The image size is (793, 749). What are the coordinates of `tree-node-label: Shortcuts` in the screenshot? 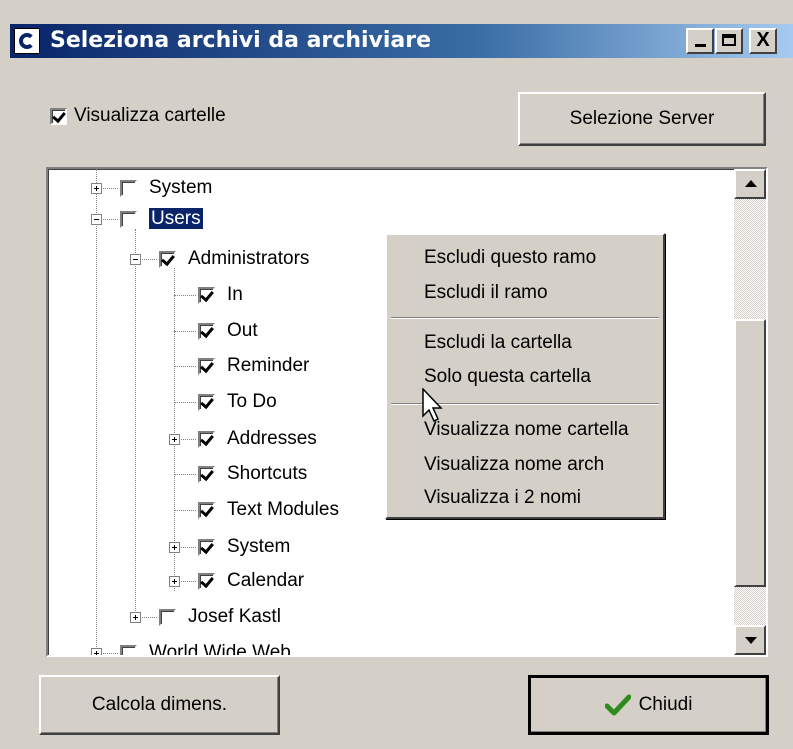 It's located at (267, 473).